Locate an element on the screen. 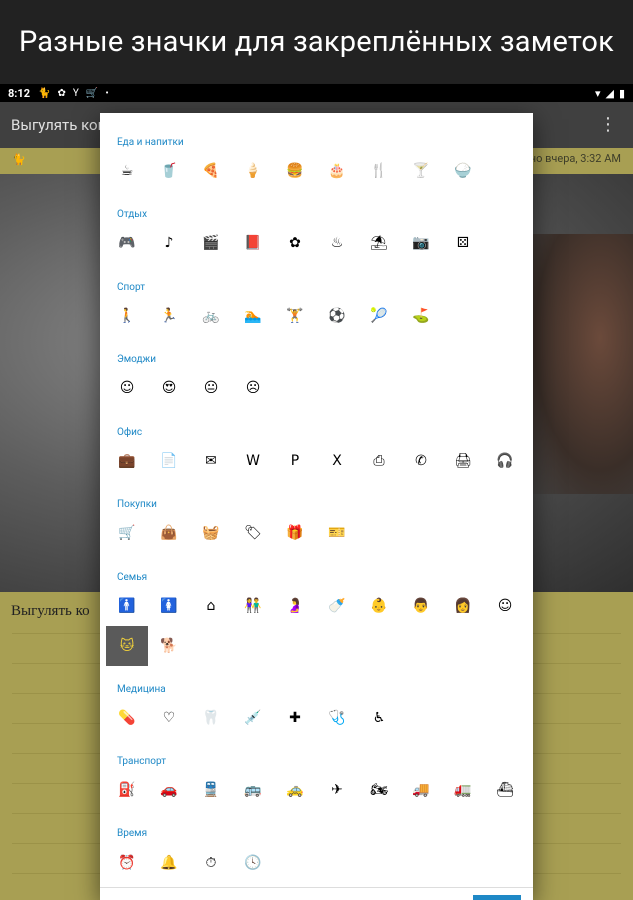 This screenshot has height=900, width=633. mother-child-icon: 👩 is located at coordinates (463, 606).